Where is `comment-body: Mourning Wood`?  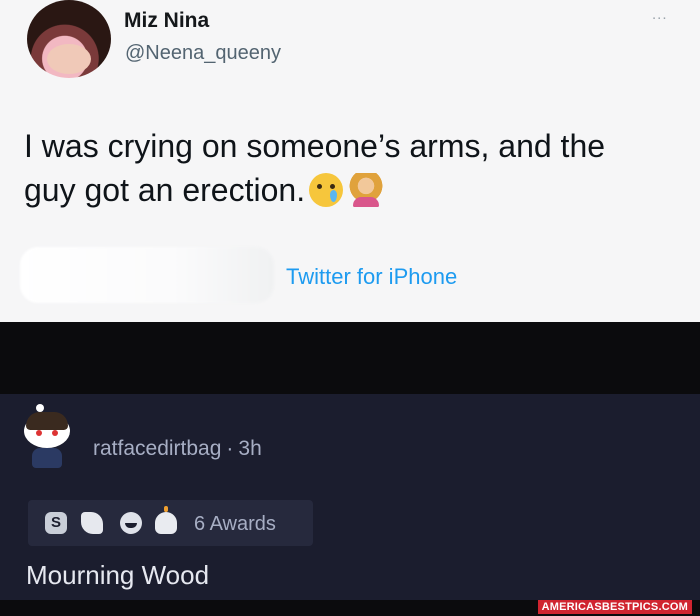
comment-body: Mourning Wood is located at coordinates (118, 575).